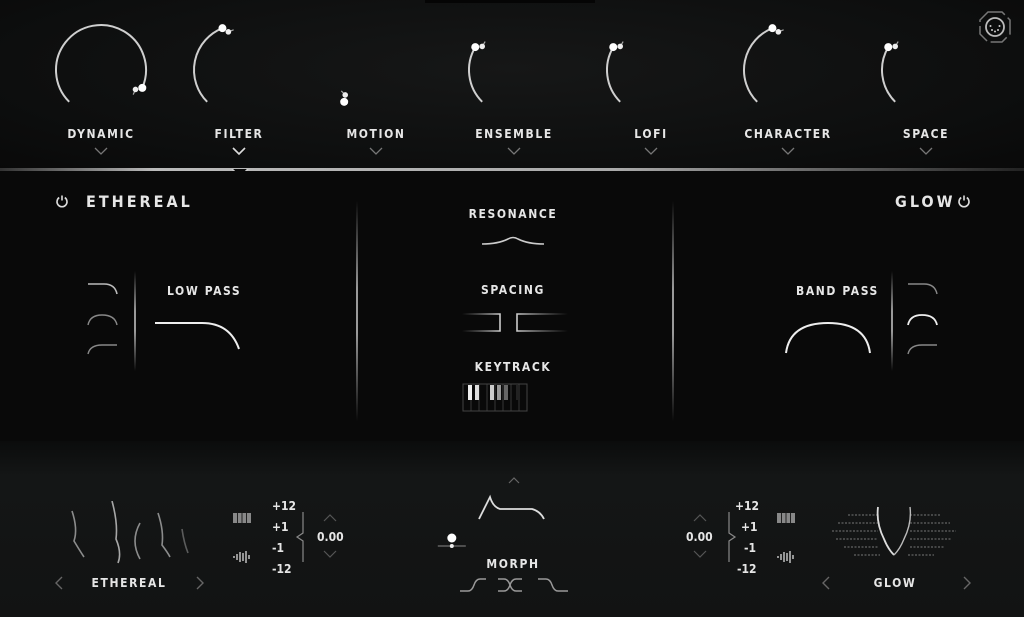  Describe the element at coordinates (510, 585) in the screenshot. I see `crossfade-icon` at that location.